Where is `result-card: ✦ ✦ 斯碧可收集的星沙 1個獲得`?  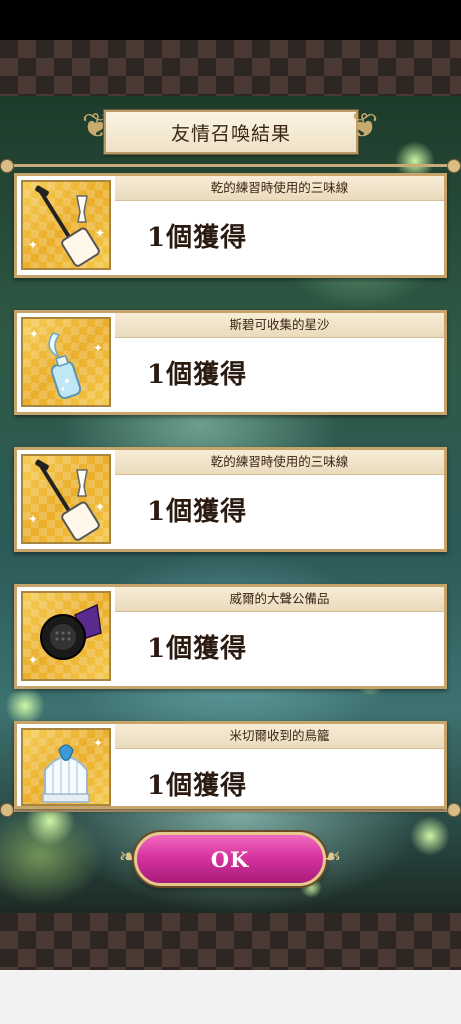 result-card: ✦ ✦ 斯碧可收集的星沙 1個獲得 is located at coordinates (230, 362).